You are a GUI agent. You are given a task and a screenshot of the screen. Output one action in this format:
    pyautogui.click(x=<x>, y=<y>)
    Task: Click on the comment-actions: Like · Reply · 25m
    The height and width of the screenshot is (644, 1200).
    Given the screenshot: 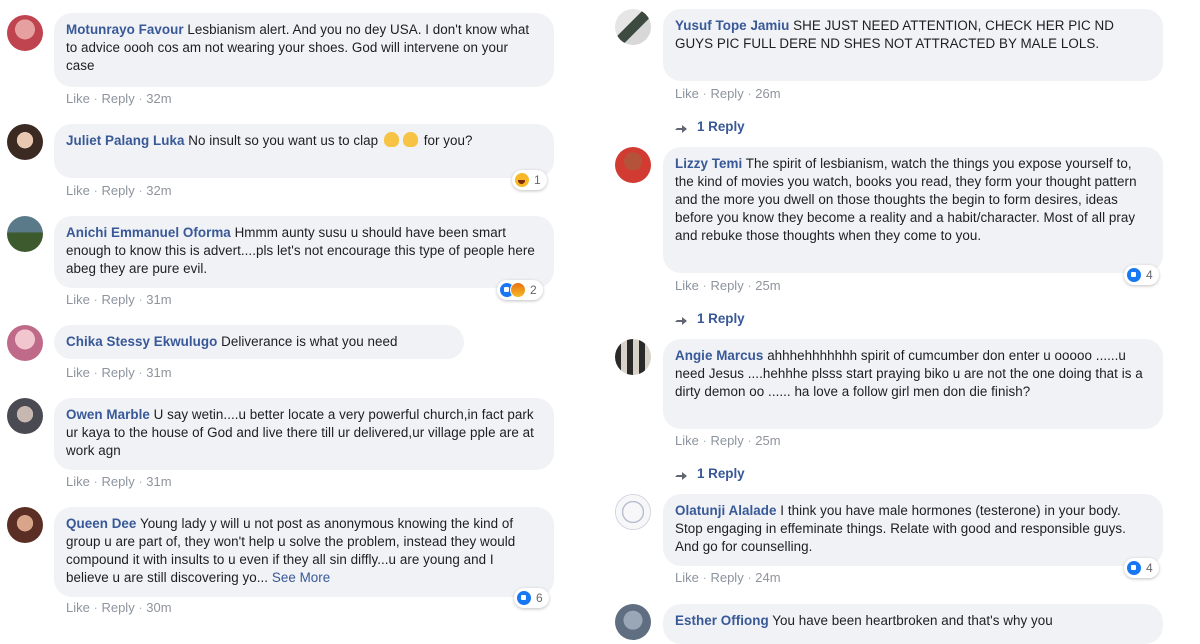 What is the action you would take?
    pyautogui.click(x=728, y=285)
    